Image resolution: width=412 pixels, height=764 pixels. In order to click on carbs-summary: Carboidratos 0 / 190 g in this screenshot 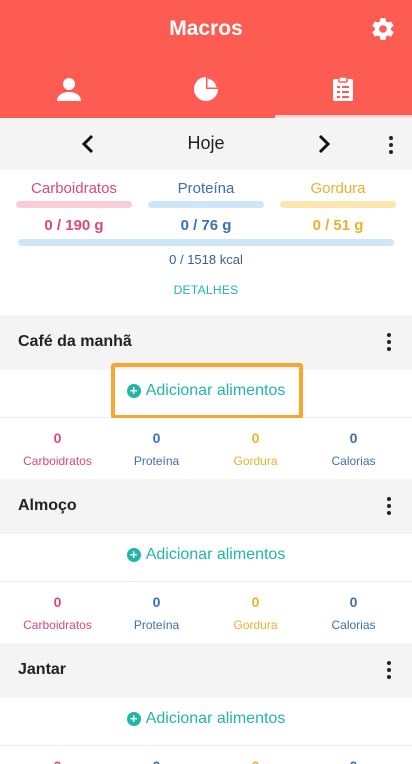, I will do `click(74, 207)`.